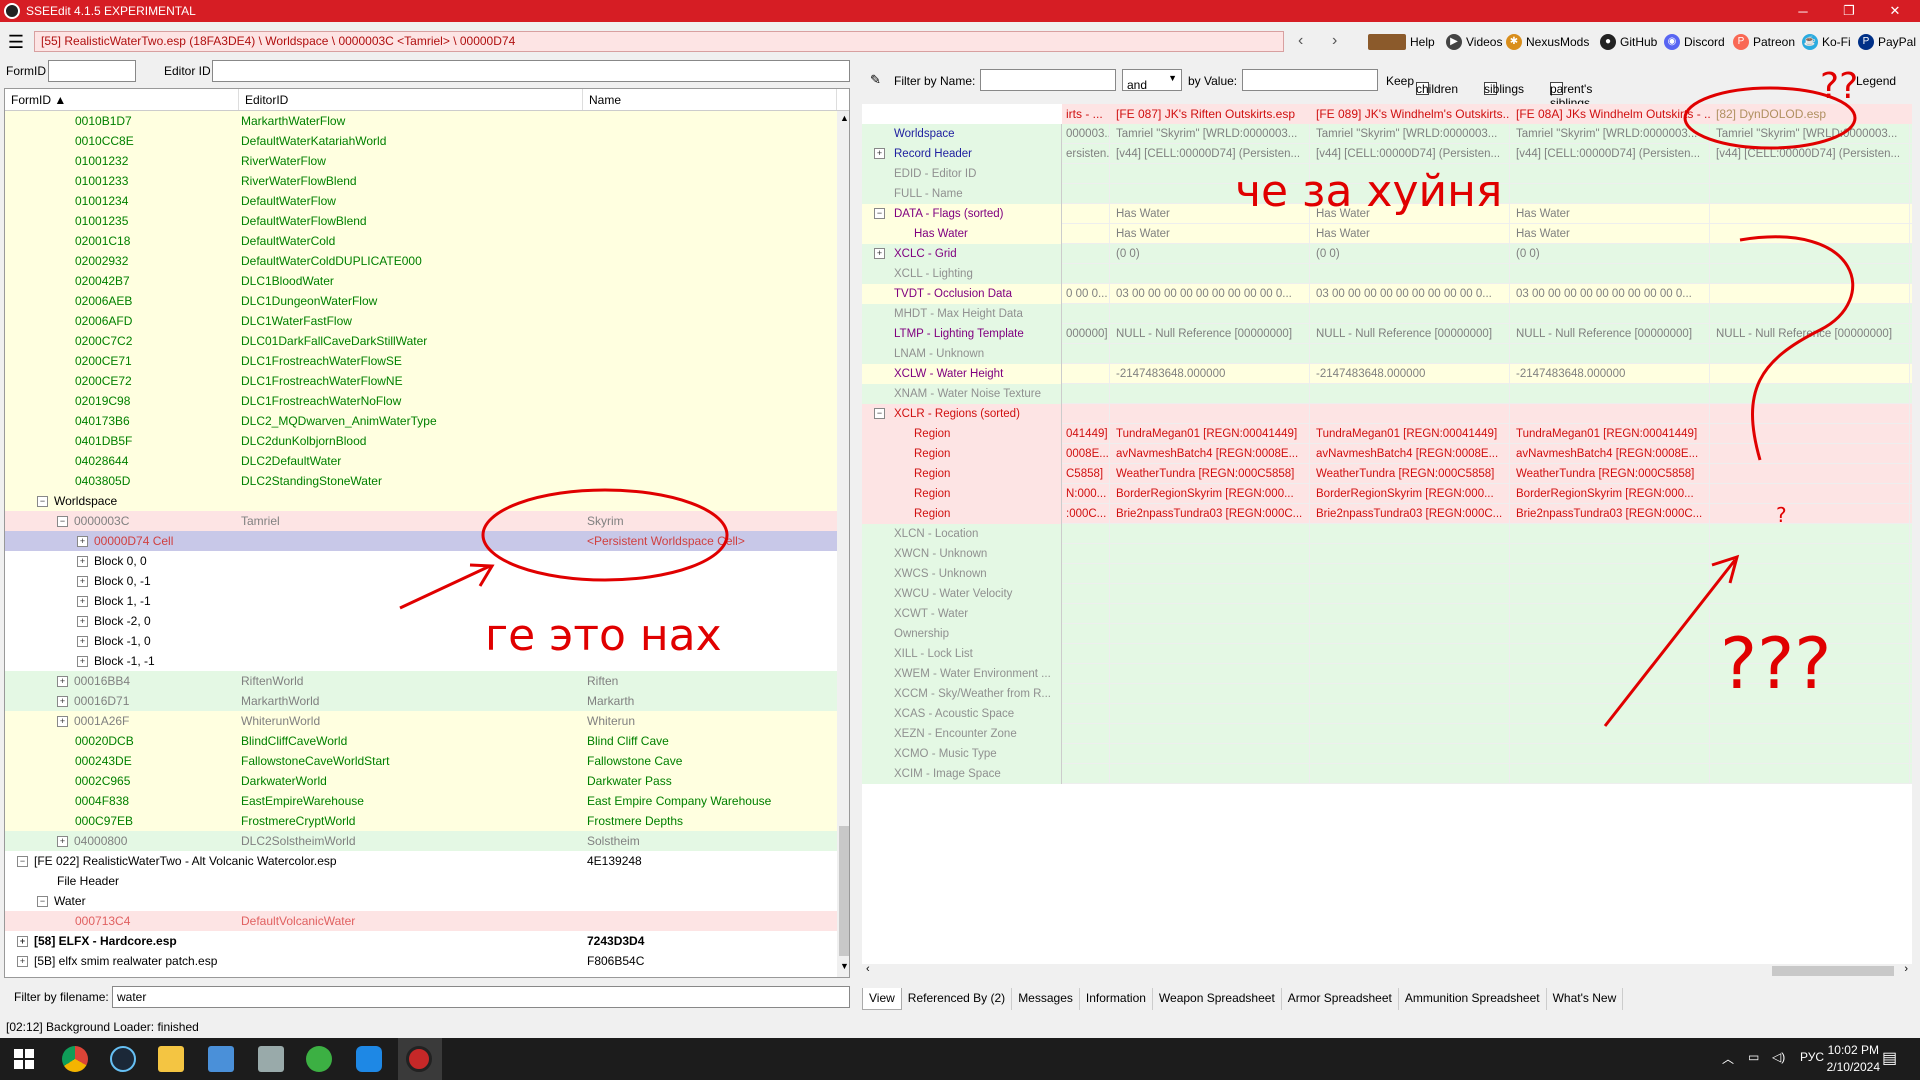  Describe the element at coordinates (427, 901) in the screenshot. I see `tree-row: − Water` at that location.